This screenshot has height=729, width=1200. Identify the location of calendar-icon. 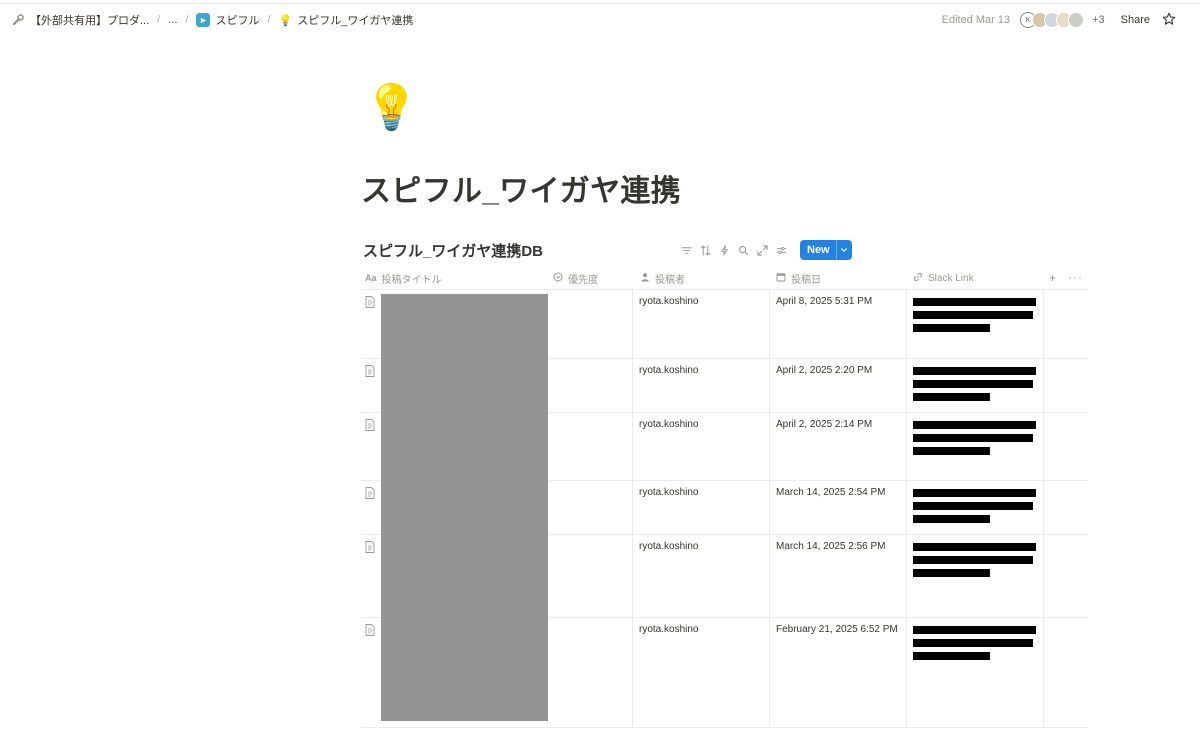
(781, 278).